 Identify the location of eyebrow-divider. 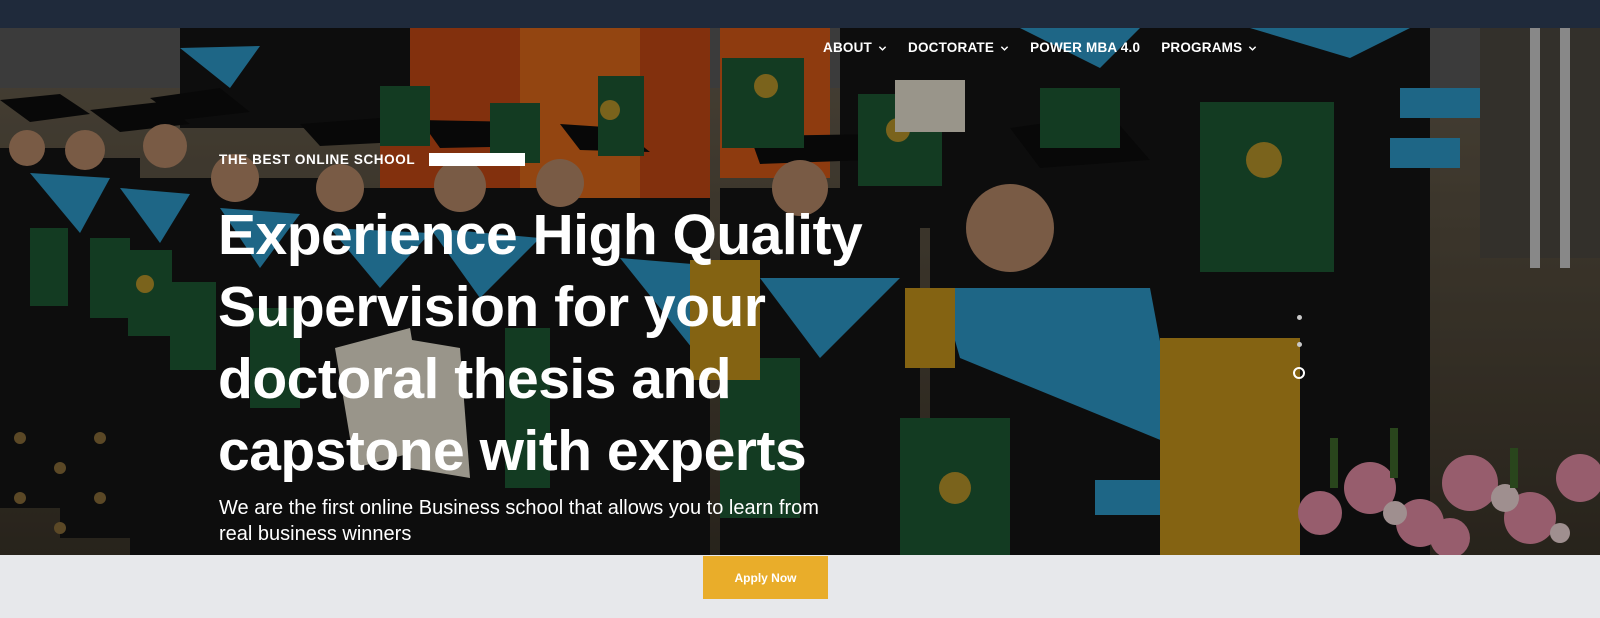
(477, 159).